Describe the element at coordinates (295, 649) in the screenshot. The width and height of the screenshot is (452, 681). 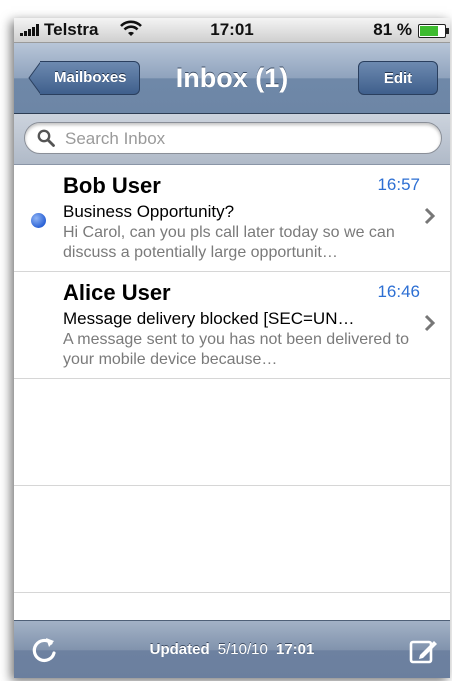
I see `updated-time: 17:01` at that location.